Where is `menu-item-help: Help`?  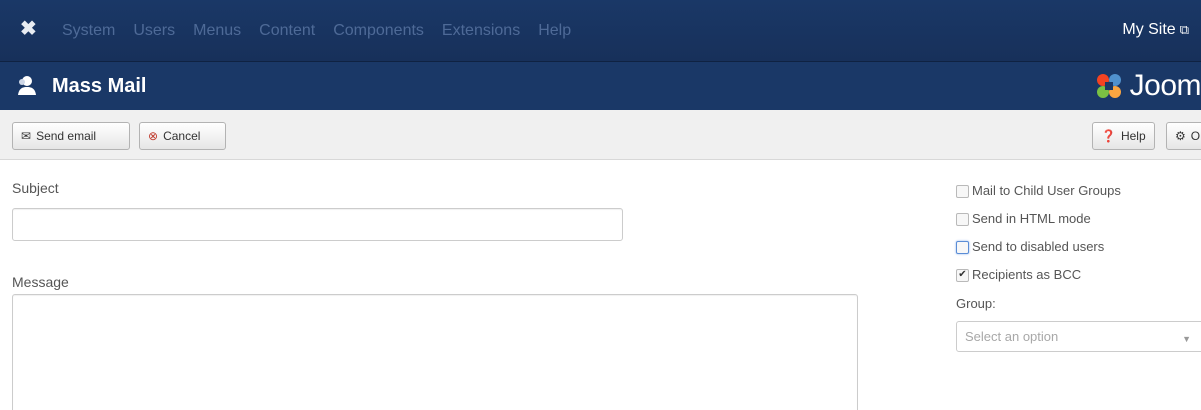 menu-item-help: Help is located at coordinates (554, 31).